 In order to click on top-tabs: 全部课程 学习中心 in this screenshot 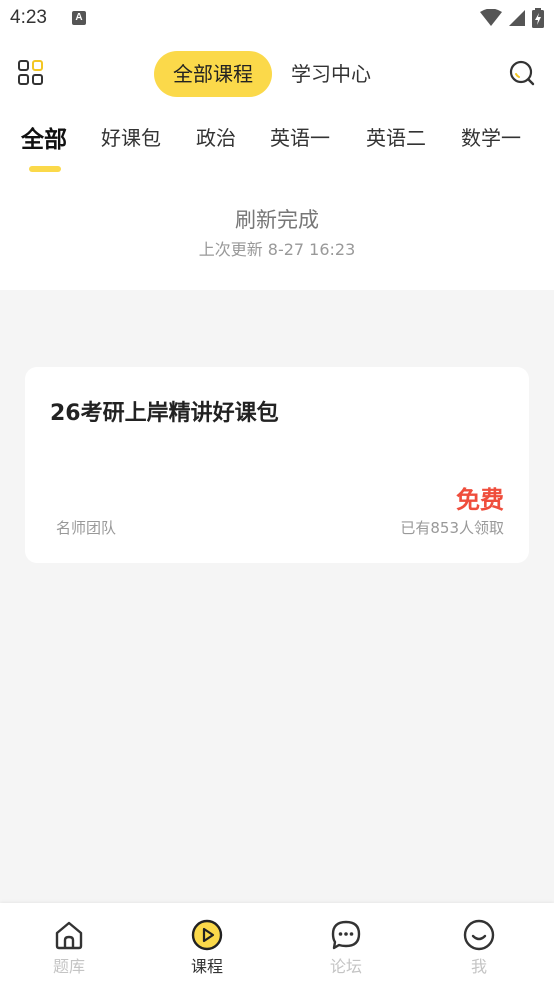, I will do `click(272, 74)`.